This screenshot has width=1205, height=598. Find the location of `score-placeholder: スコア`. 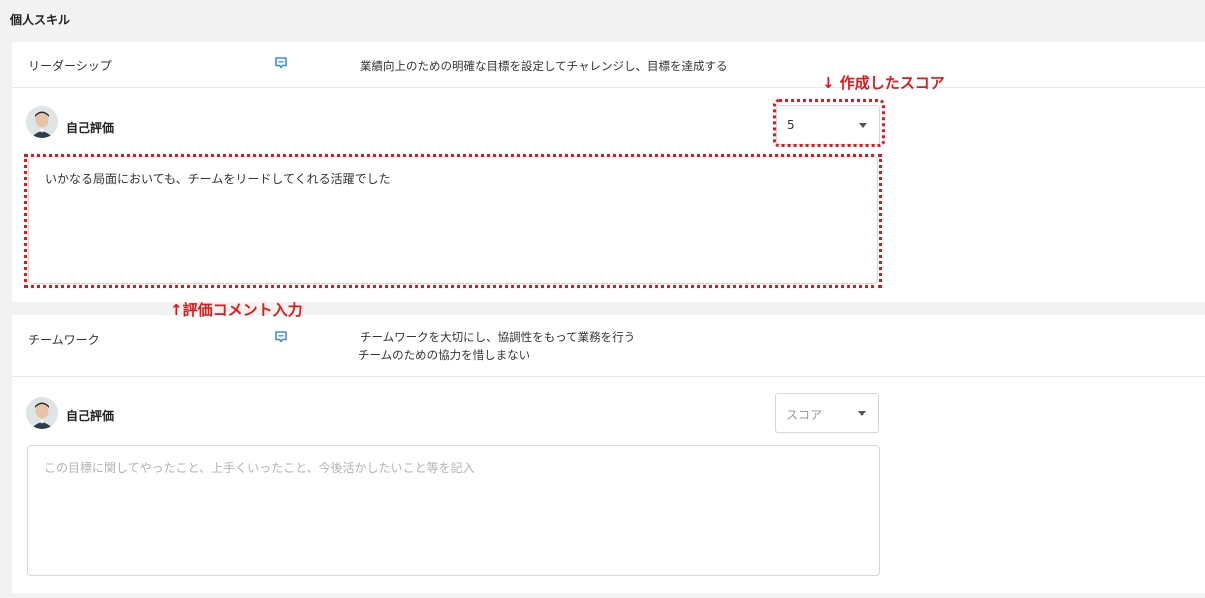

score-placeholder: スコア is located at coordinates (804, 415).